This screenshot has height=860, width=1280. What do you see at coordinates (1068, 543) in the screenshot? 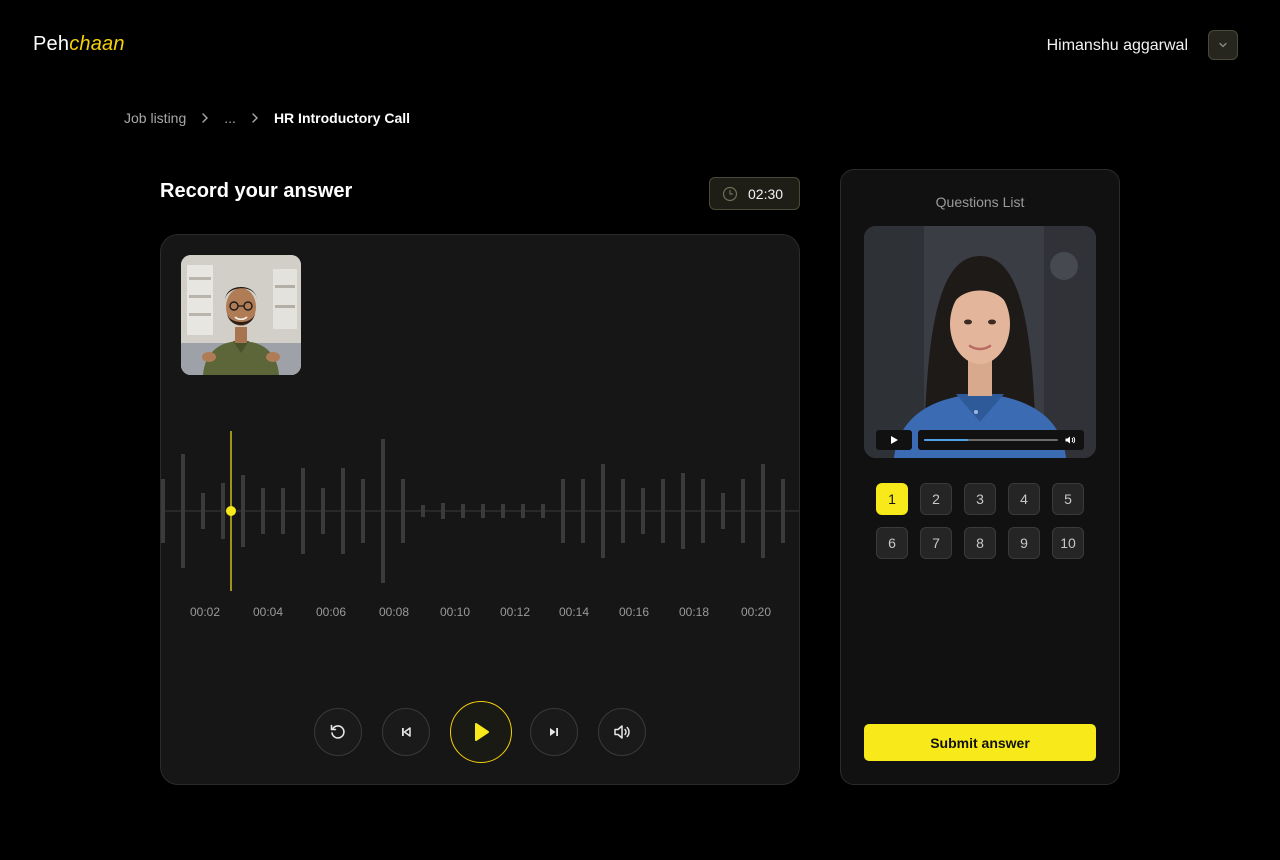
I see `question-button-10: 10` at bounding box center [1068, 543].